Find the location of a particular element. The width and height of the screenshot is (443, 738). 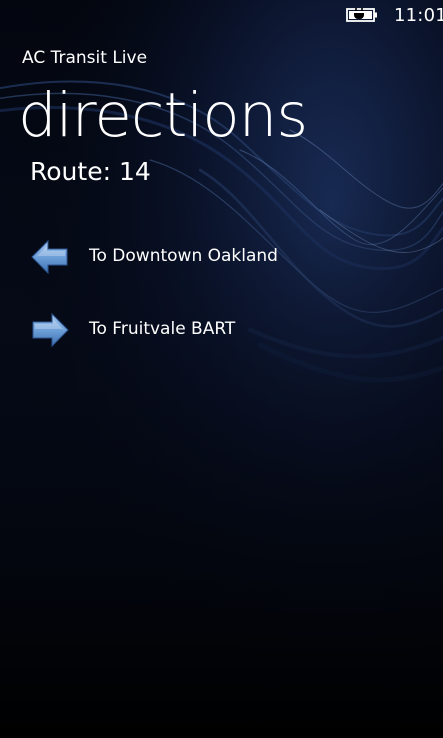

direction-item-fruitvale-bart: To Fruitvale BART is located at coordinates (220, 330).